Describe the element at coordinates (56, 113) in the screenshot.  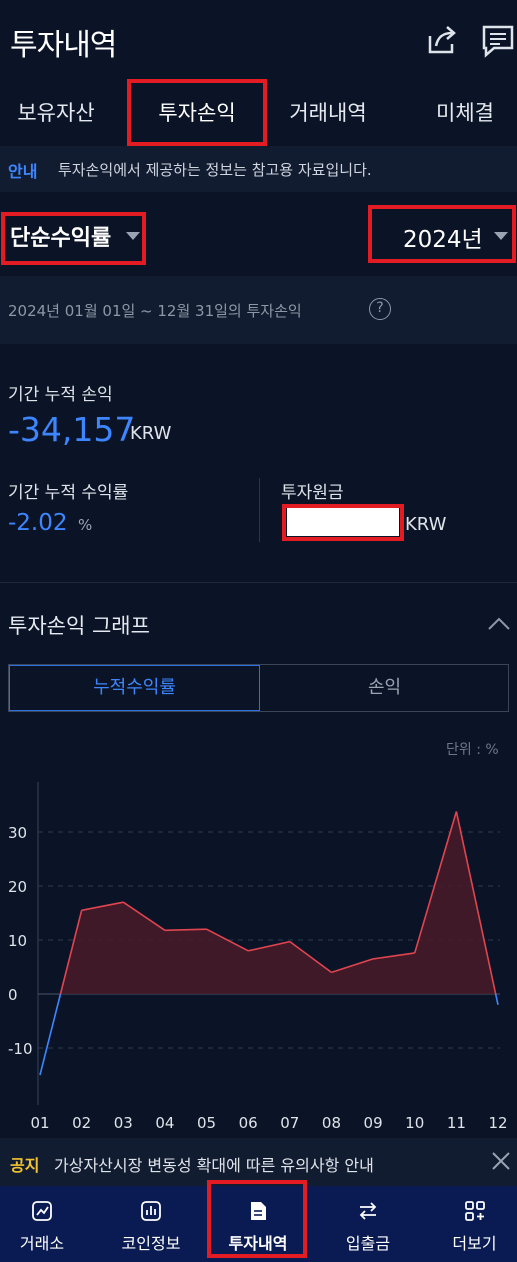
I see `tab-holdings: 보유자산` at that location.